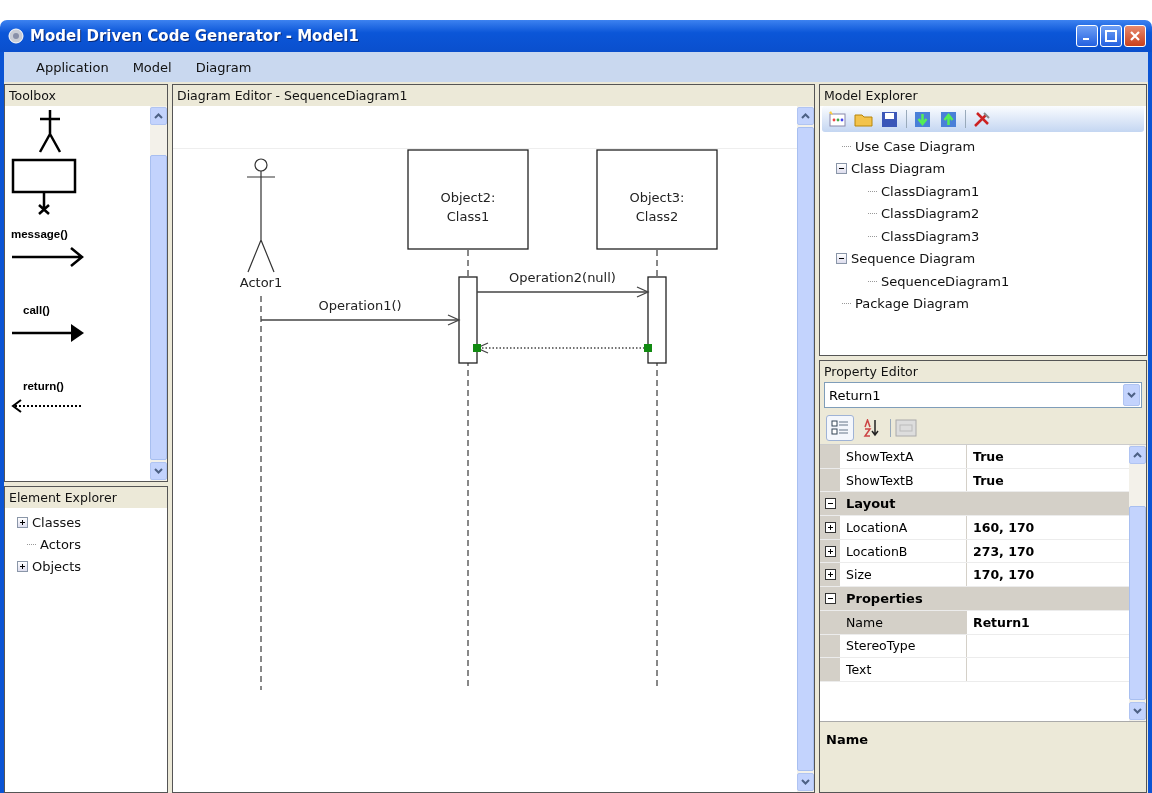  Describe the element at coordinates (1048, 622) in the screenshot. I see `property-value: Return1` at that location.